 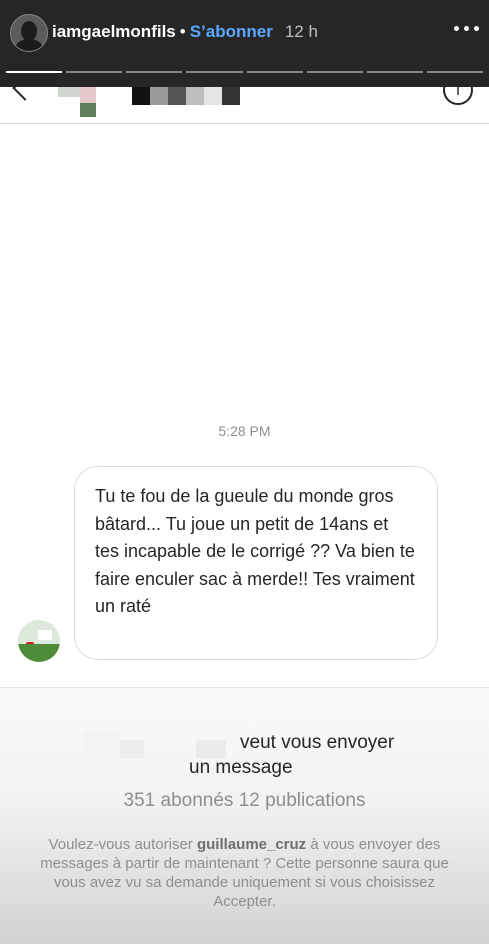 I want to click on request-text-line1: veut vous envoyer, so click(x=317, y=742).